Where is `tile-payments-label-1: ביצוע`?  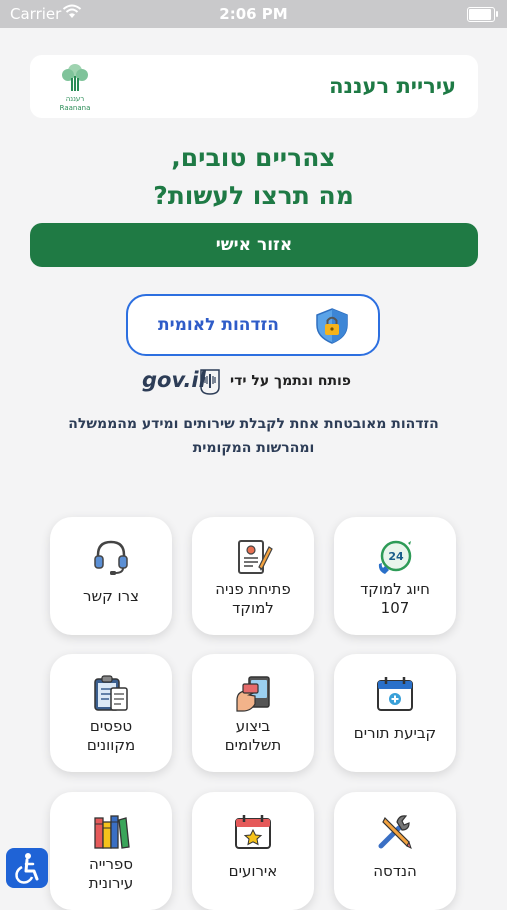 tile-payments-label-1: ביצוע is located at coordinates (253, 726).